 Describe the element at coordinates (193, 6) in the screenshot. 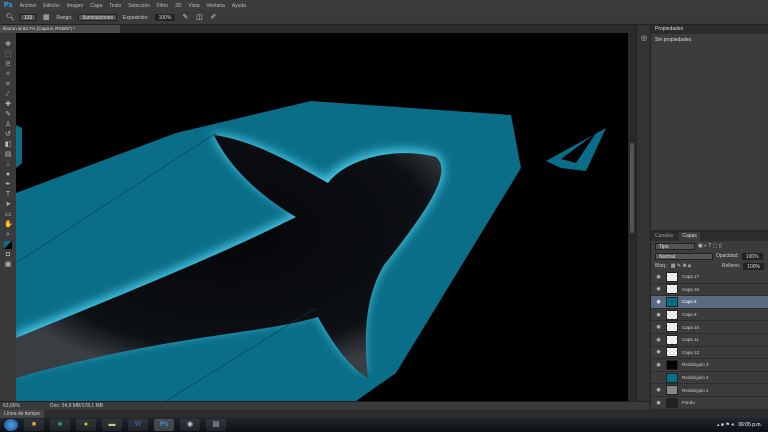

I see `menu-vista: Vista` at that location.